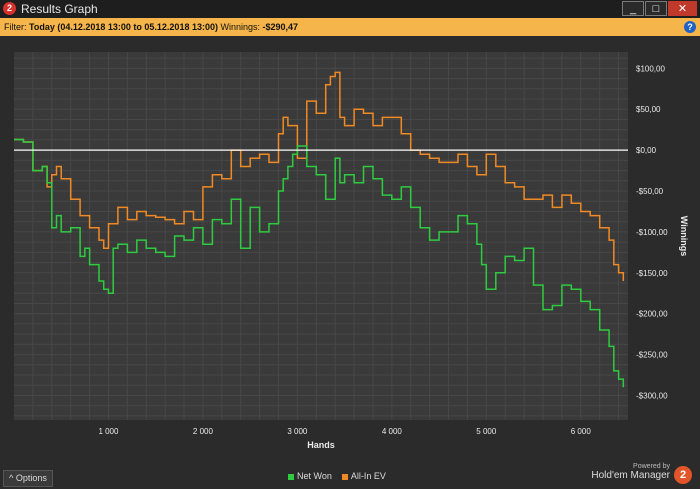 This screenshot has width=700, height=489. What do you see at coordinates (9, 8) in the screenshot?
I see `app-logo-icon: 2` at bounding box center [9, 8].